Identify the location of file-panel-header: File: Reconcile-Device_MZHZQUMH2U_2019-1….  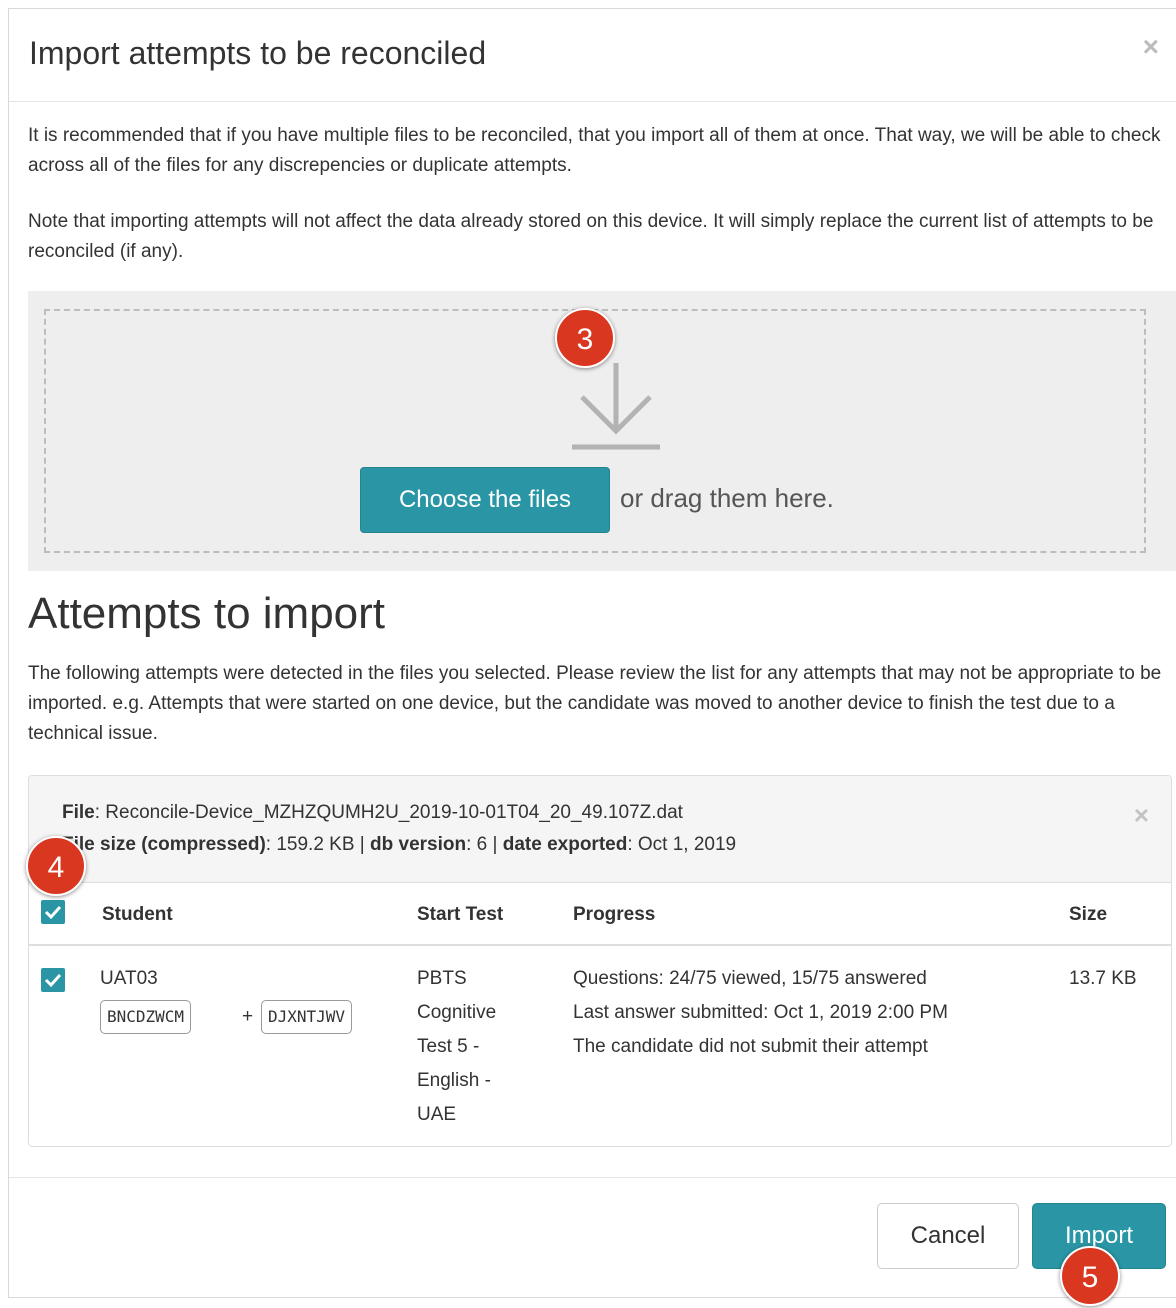
(600, 829).